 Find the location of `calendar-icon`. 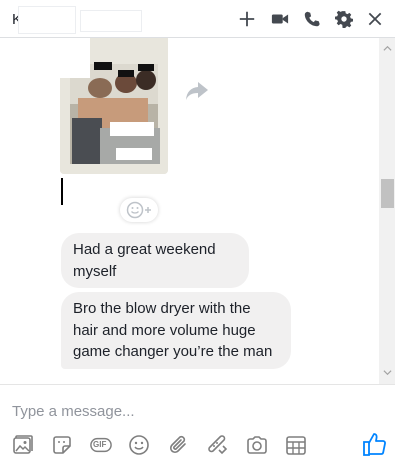

calendar-icon is located at coordinates (296, 445).